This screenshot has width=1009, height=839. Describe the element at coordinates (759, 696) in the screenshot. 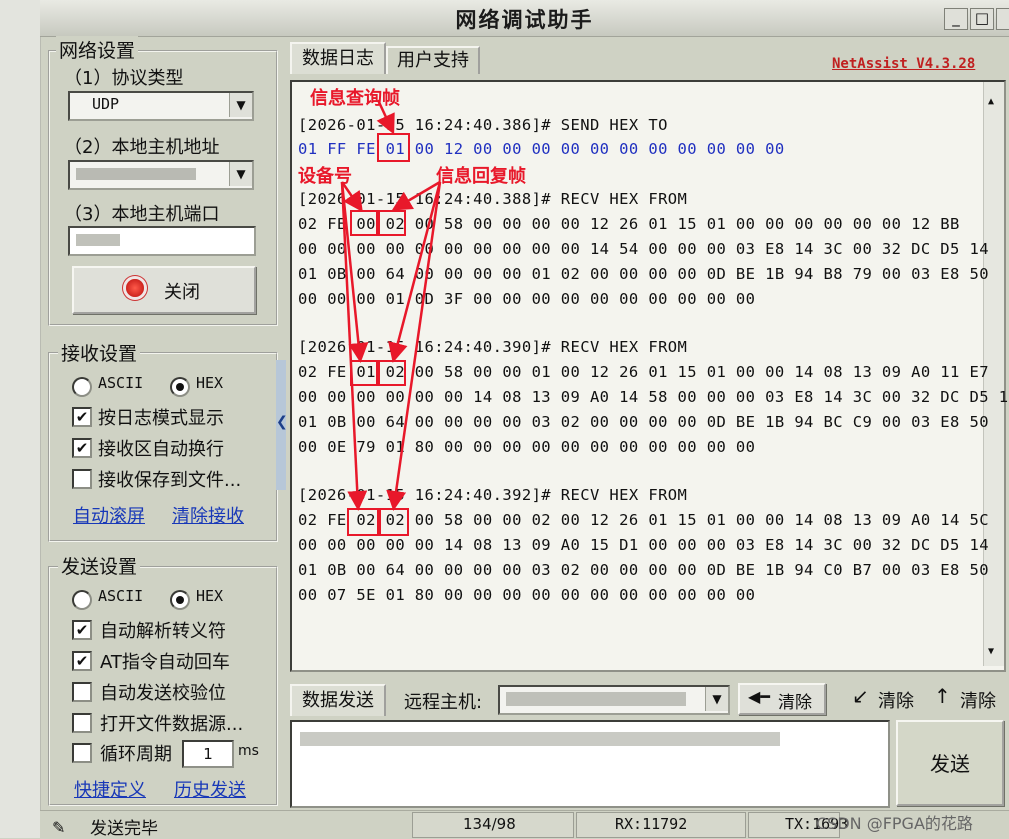

I see `arrow-left-icon: ◀━` at that location.